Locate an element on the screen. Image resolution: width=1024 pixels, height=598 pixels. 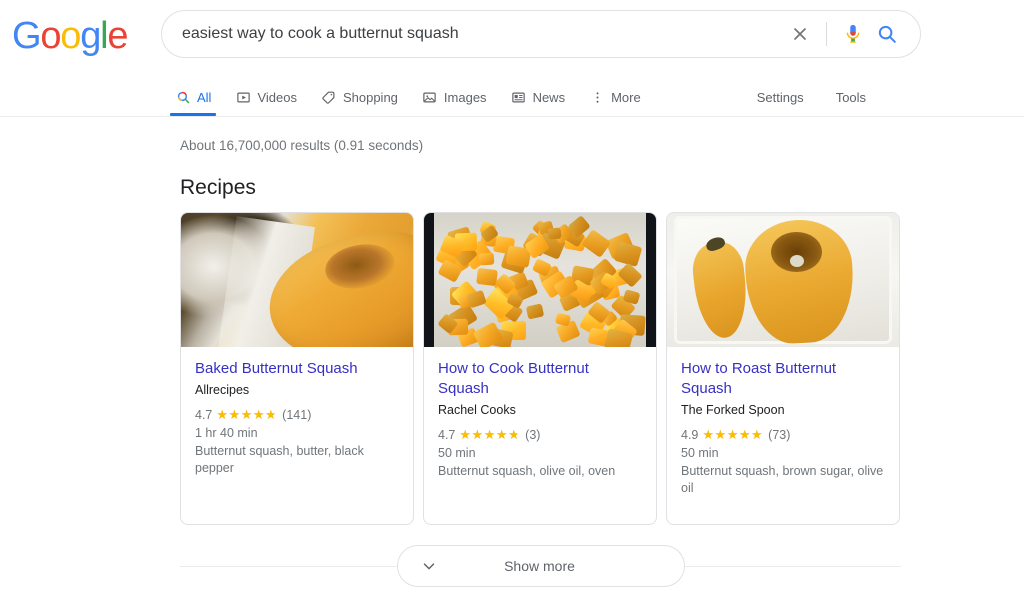
more-vertical-icon is located at coordinates (597, 97).